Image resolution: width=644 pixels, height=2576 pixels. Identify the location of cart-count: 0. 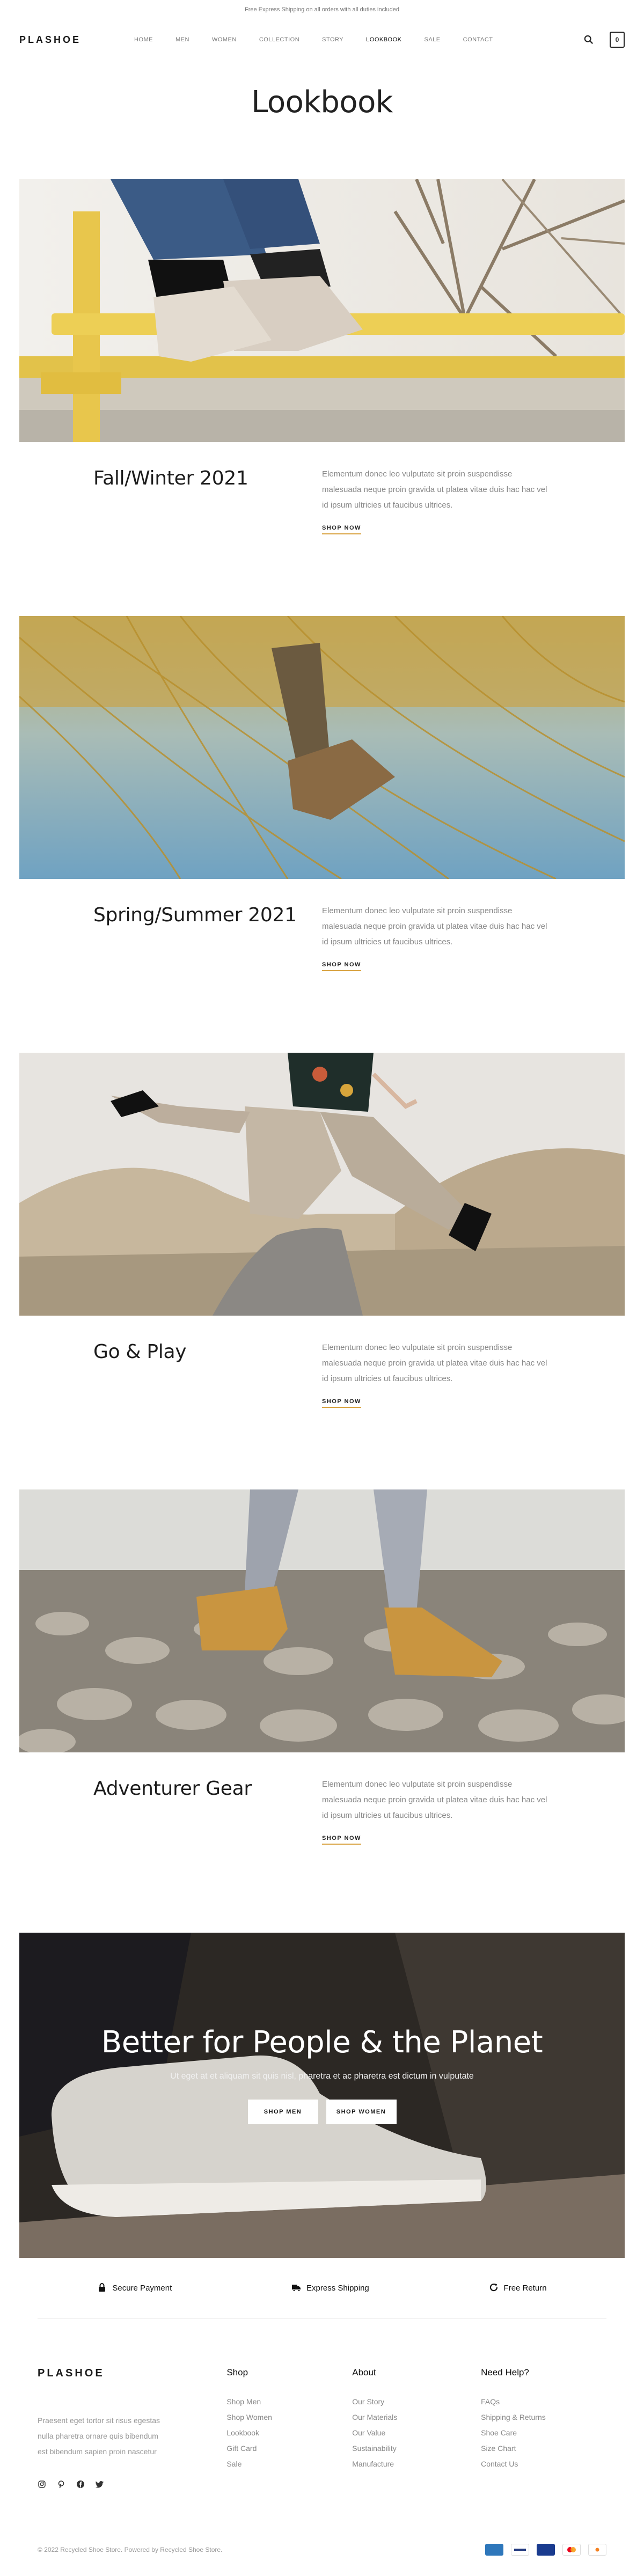
(617, 39).